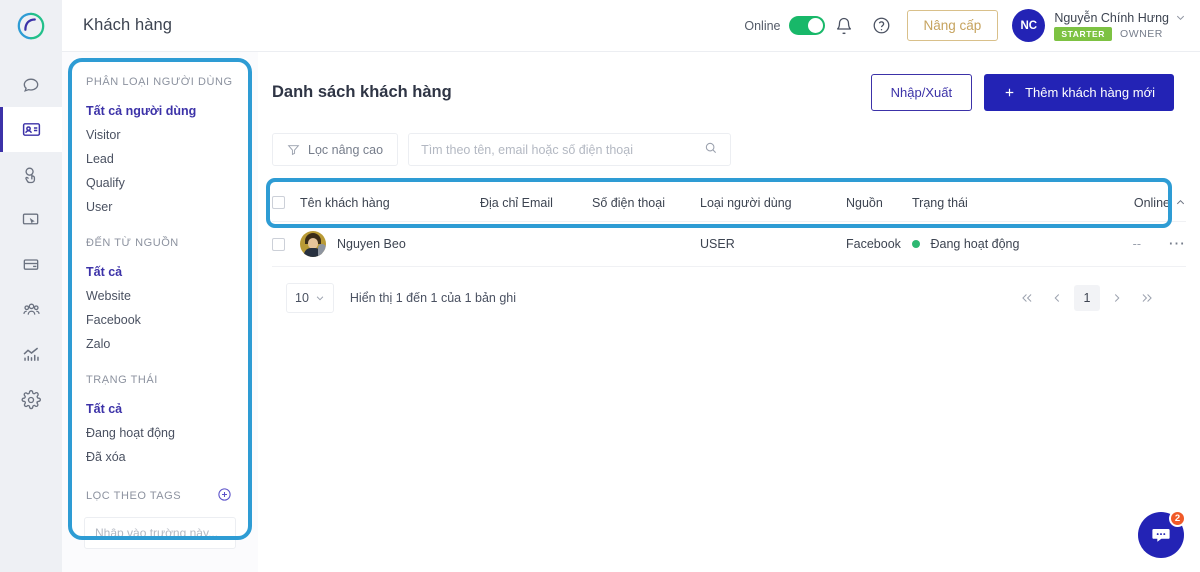  I want to click on column-header-name: Tên khách hàng, so click(390, 203).